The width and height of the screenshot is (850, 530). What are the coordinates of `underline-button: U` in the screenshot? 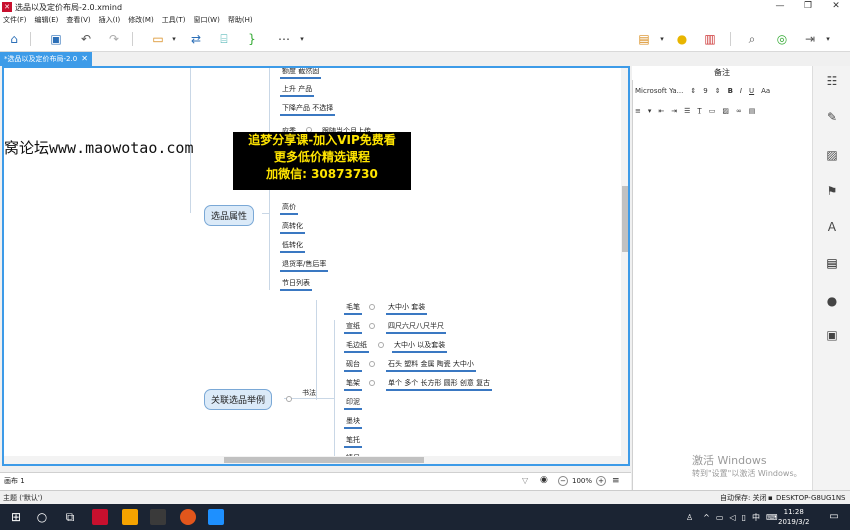 It's located at (751, 91).